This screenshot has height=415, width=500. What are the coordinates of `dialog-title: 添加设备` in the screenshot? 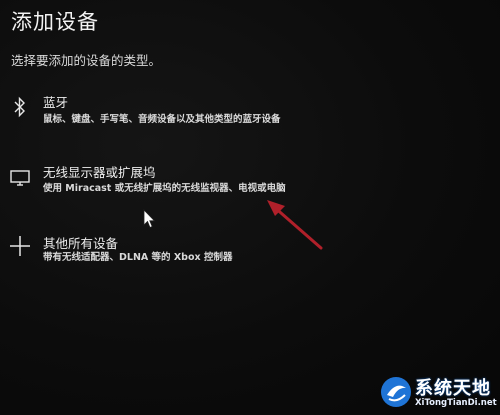 It's located at (55, 22).